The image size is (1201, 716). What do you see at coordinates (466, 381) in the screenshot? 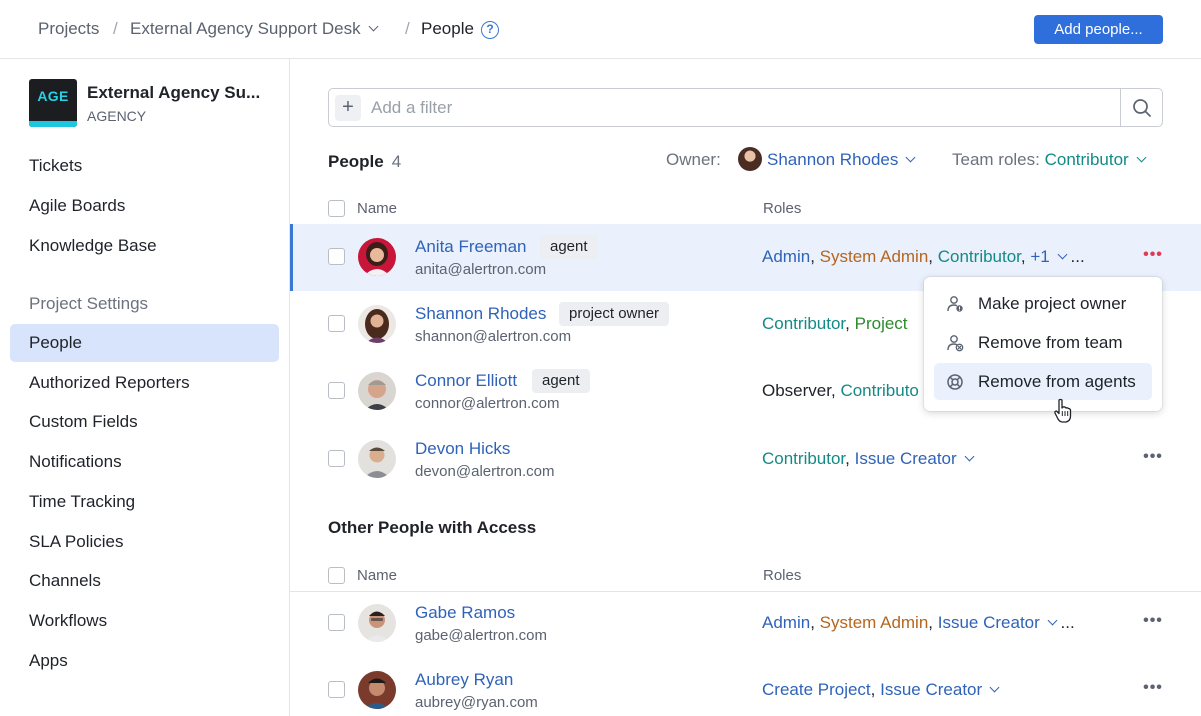
I see `person-name-link: Connor Elliott` at bounding box center [466, 381].